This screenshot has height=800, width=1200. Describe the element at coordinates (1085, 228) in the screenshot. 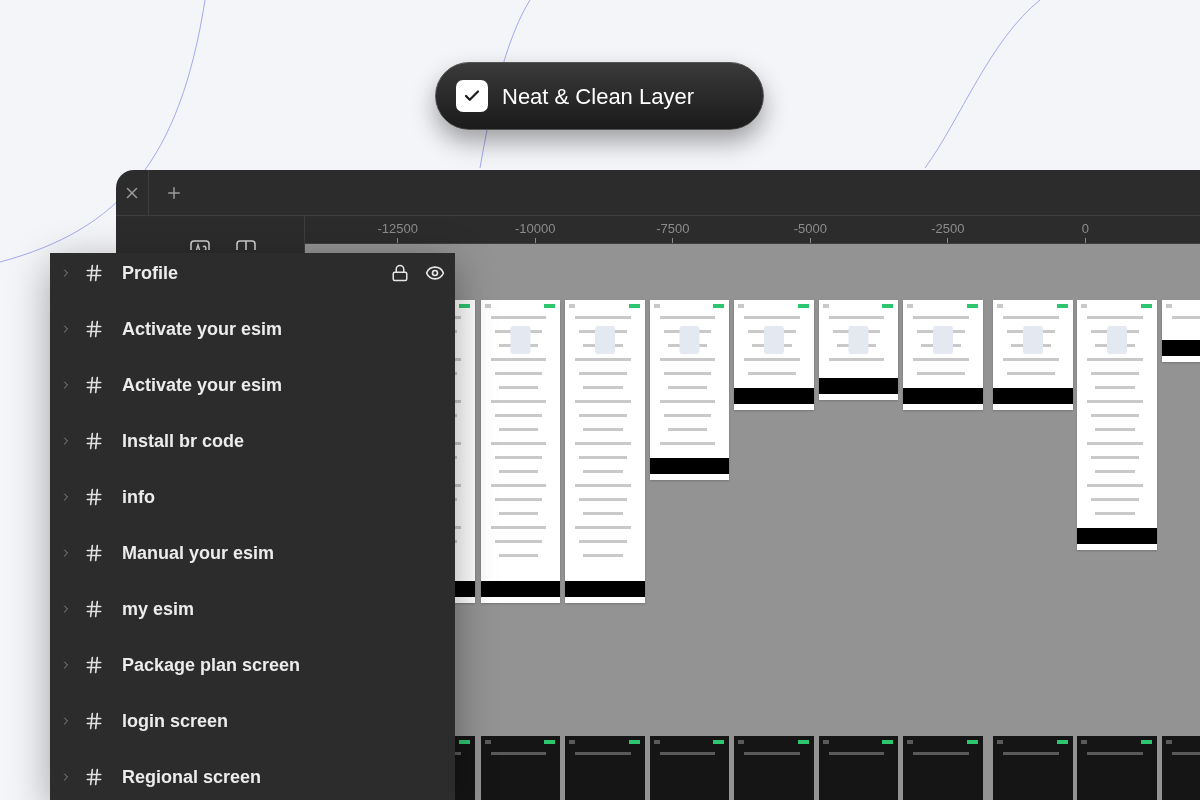

I see `ruler-label: 0` at that location.